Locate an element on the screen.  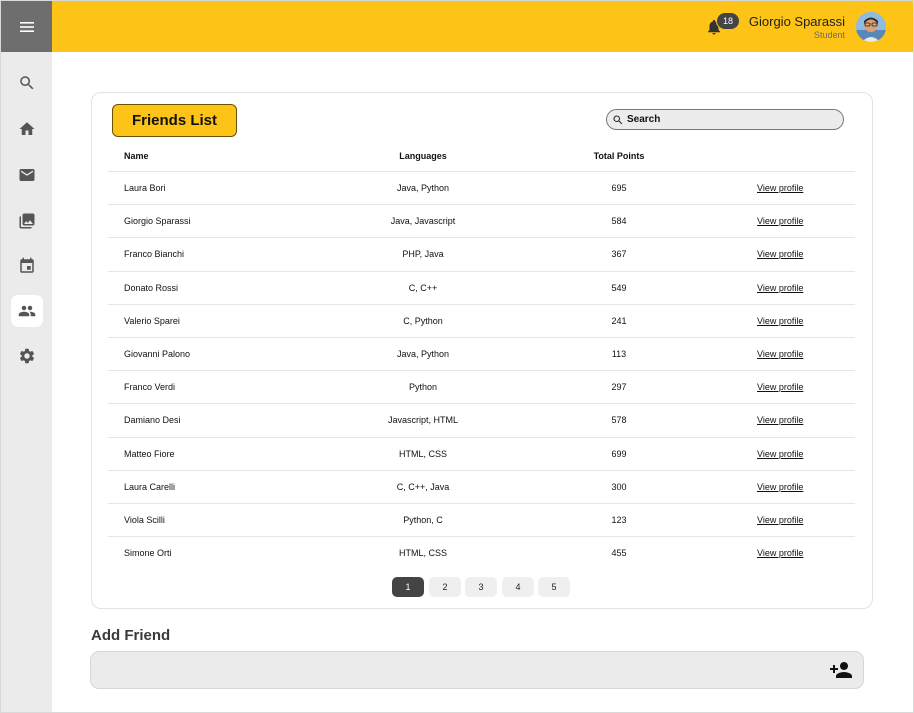
sidebar-item-search is located at coordinates (27, 83).